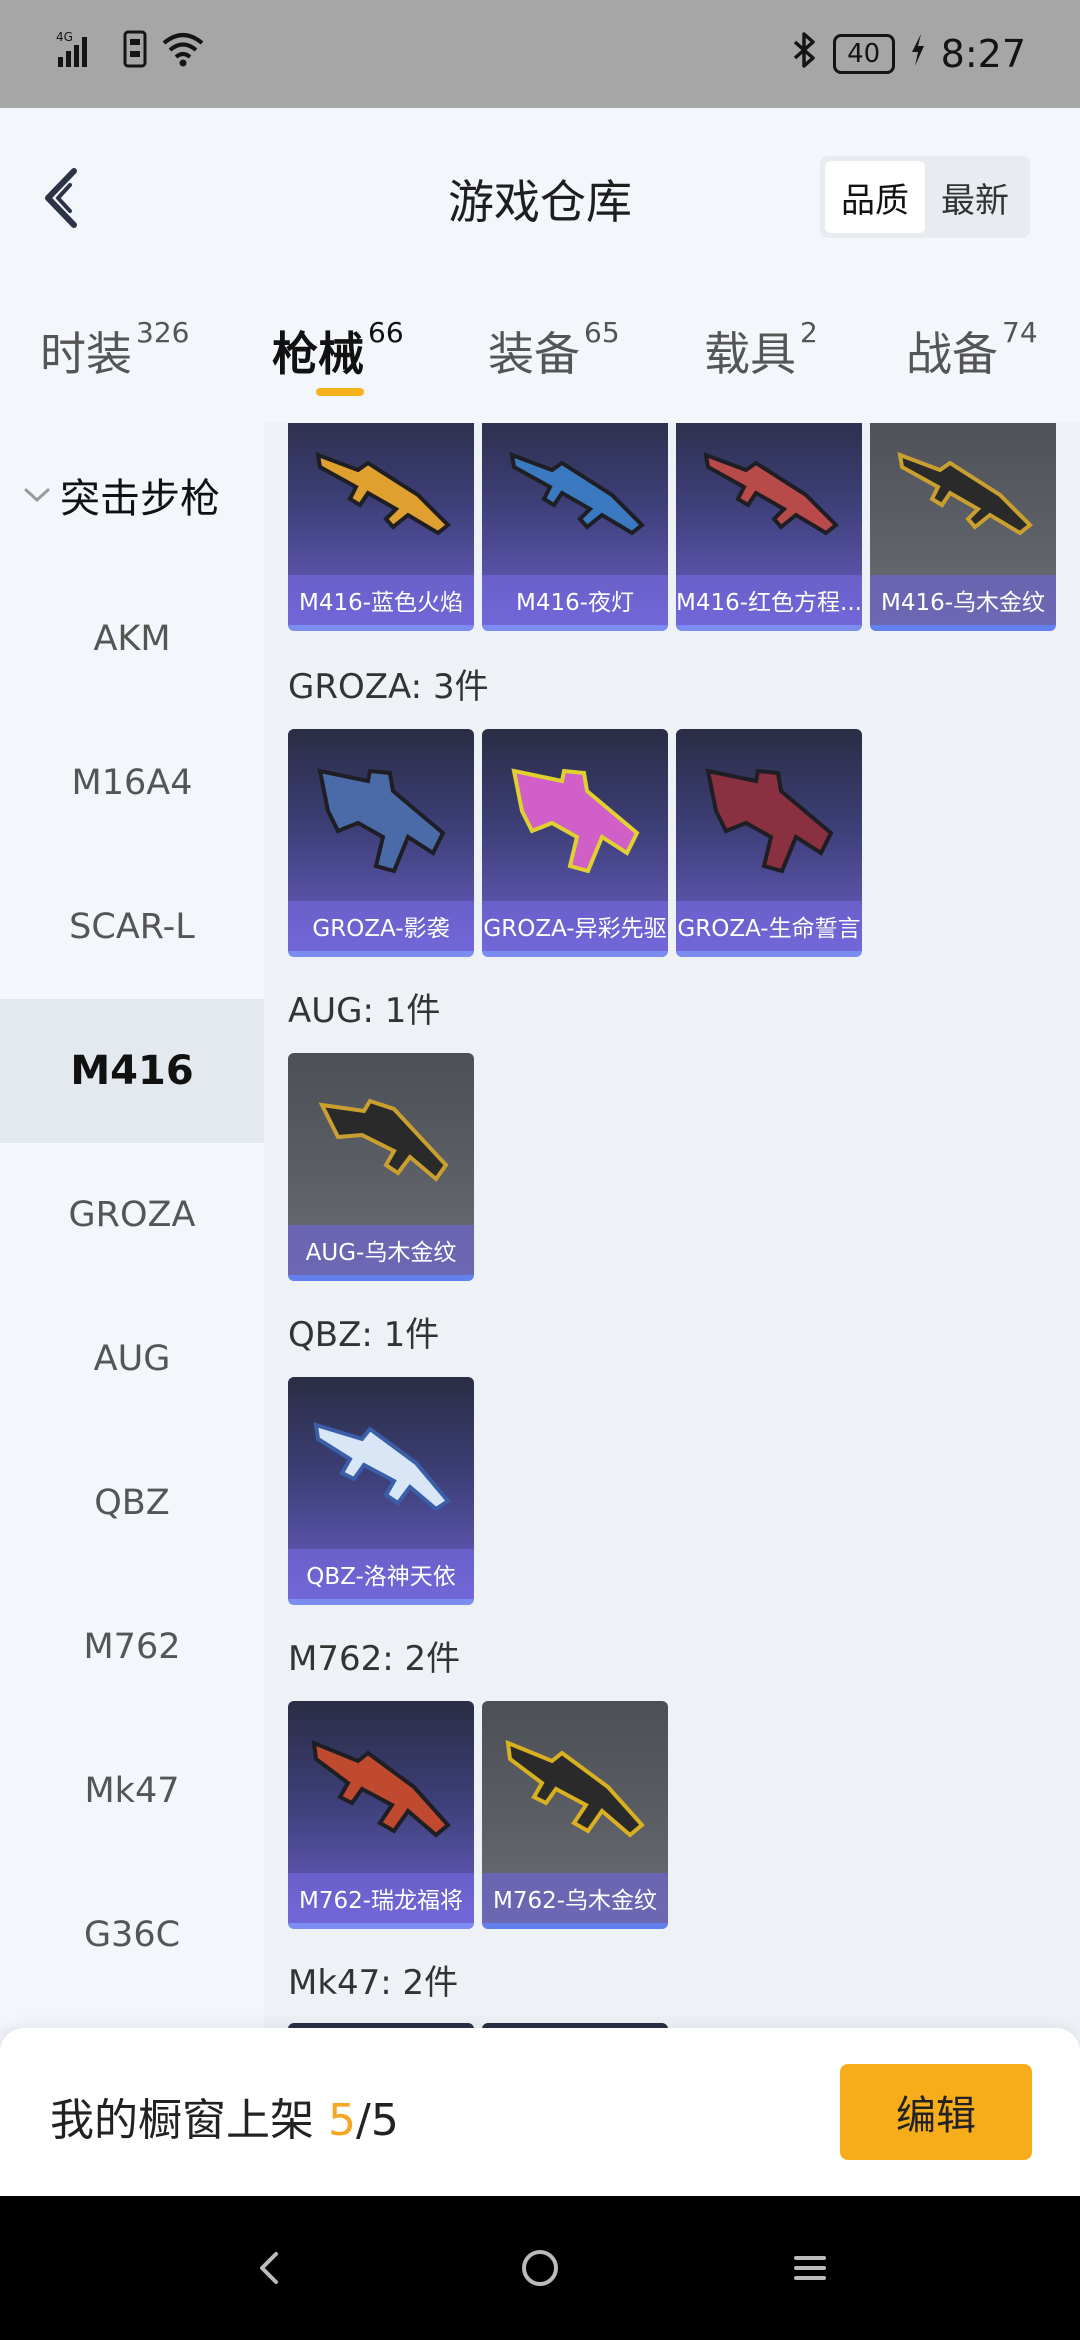 The width and height of the screenshot is (1080, 2340). I want to click on back-triangle-icon, so click(269, 2268).